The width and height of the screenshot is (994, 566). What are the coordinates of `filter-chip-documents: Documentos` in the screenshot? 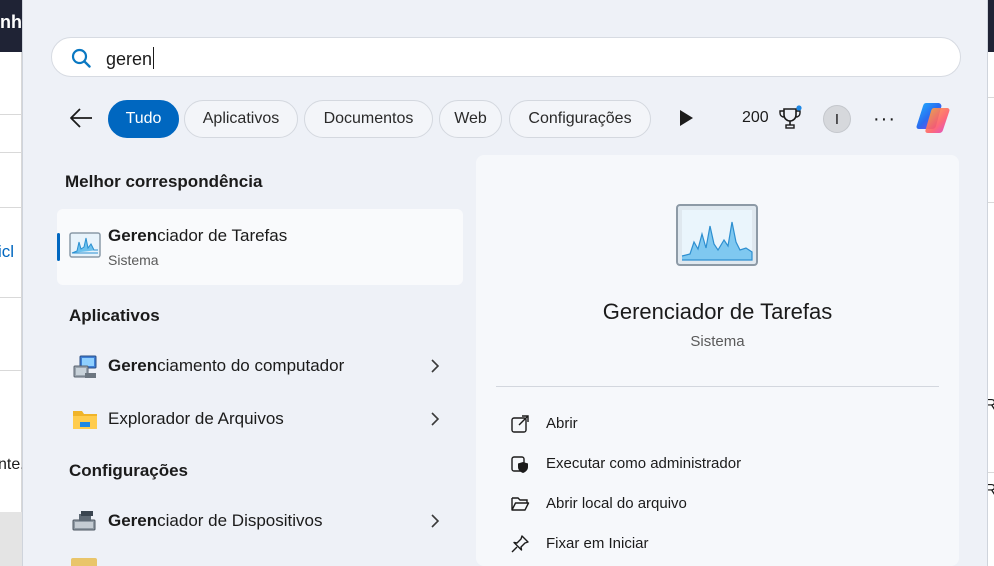 It's located at (368, 119).